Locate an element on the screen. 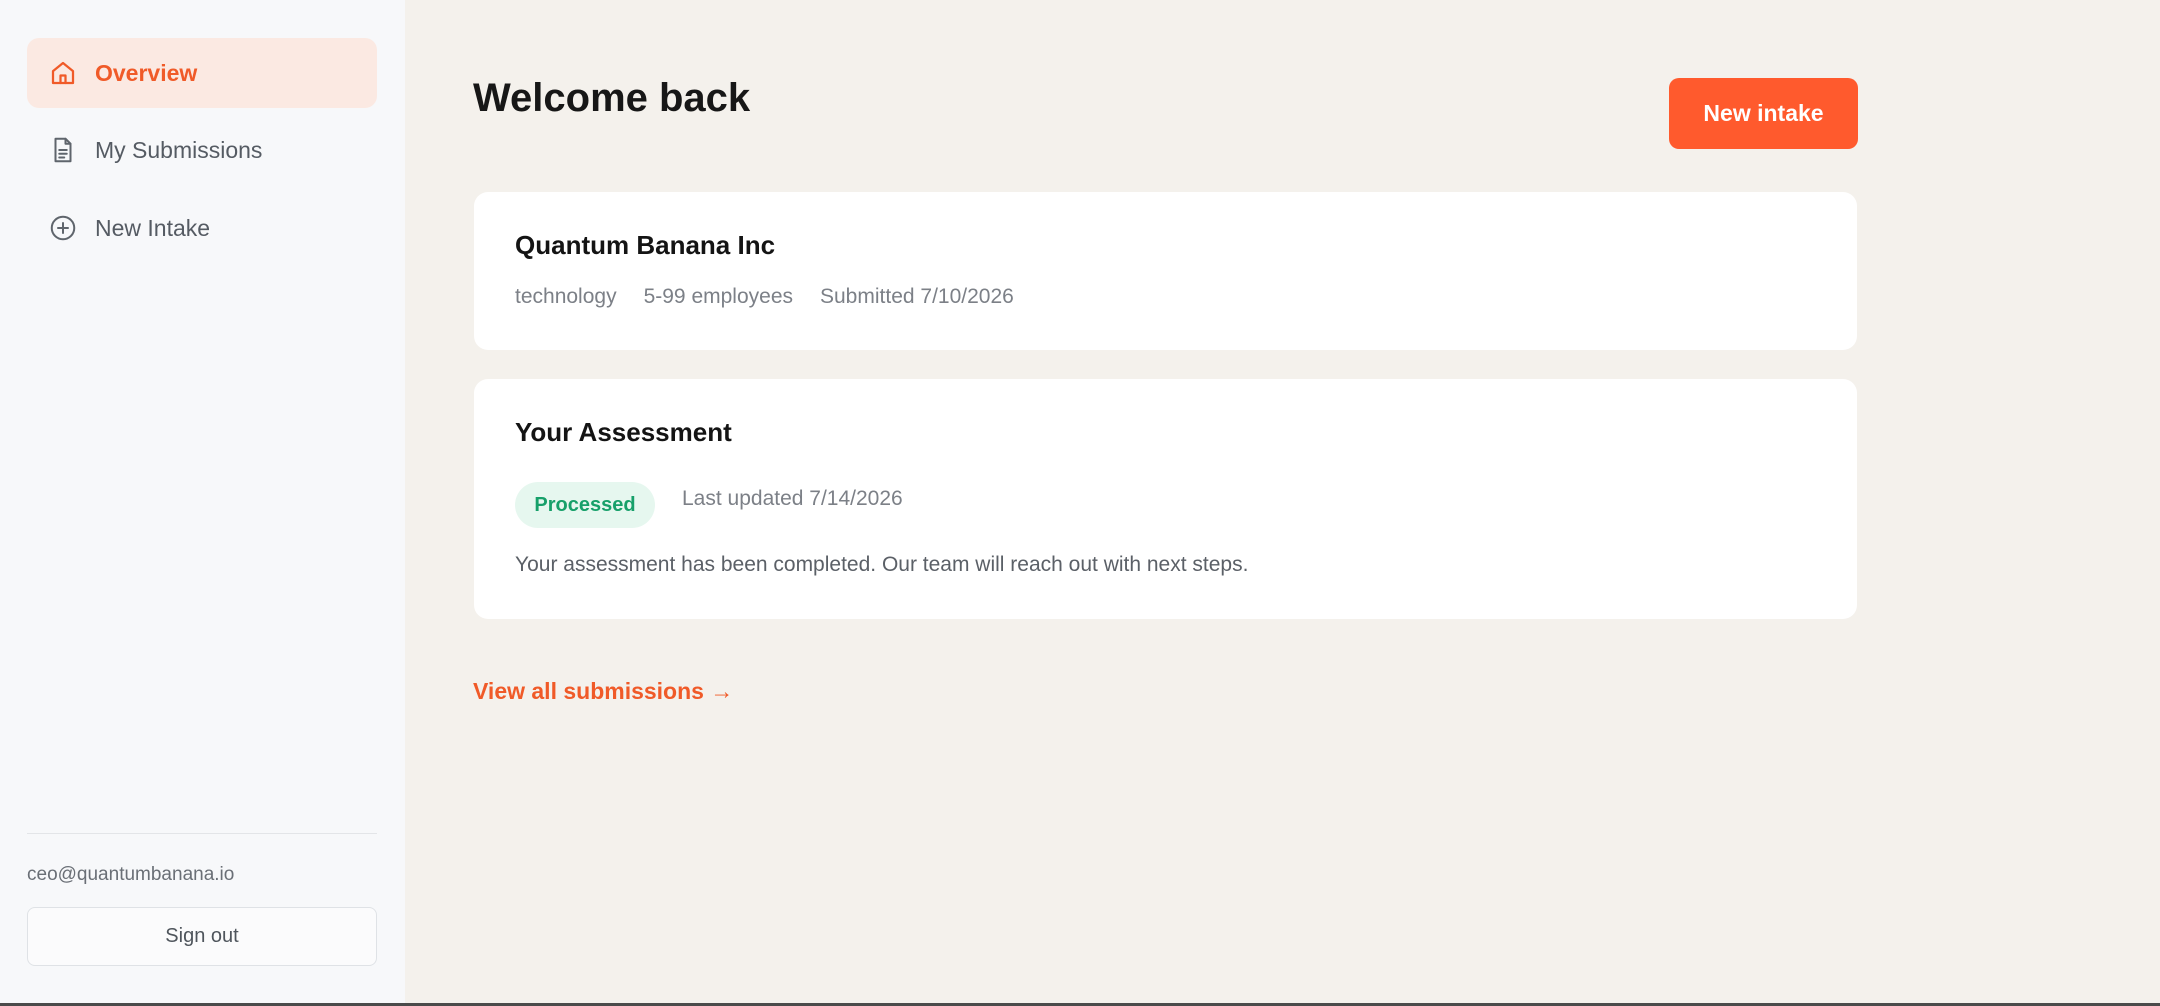 The height and width of the screenshot is (1006, 2160). plus-circle-icon is located at coordinates (63, 228).